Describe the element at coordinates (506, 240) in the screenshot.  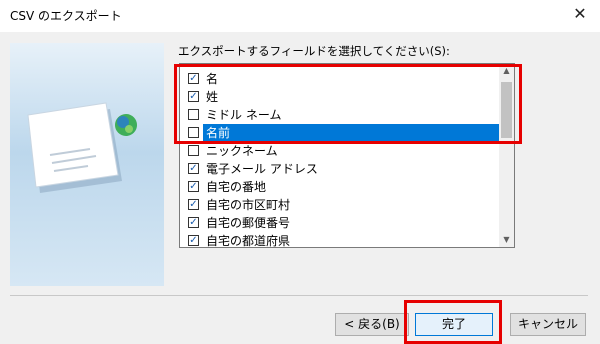
I see `scroll-down-icon: ▼` at that location.